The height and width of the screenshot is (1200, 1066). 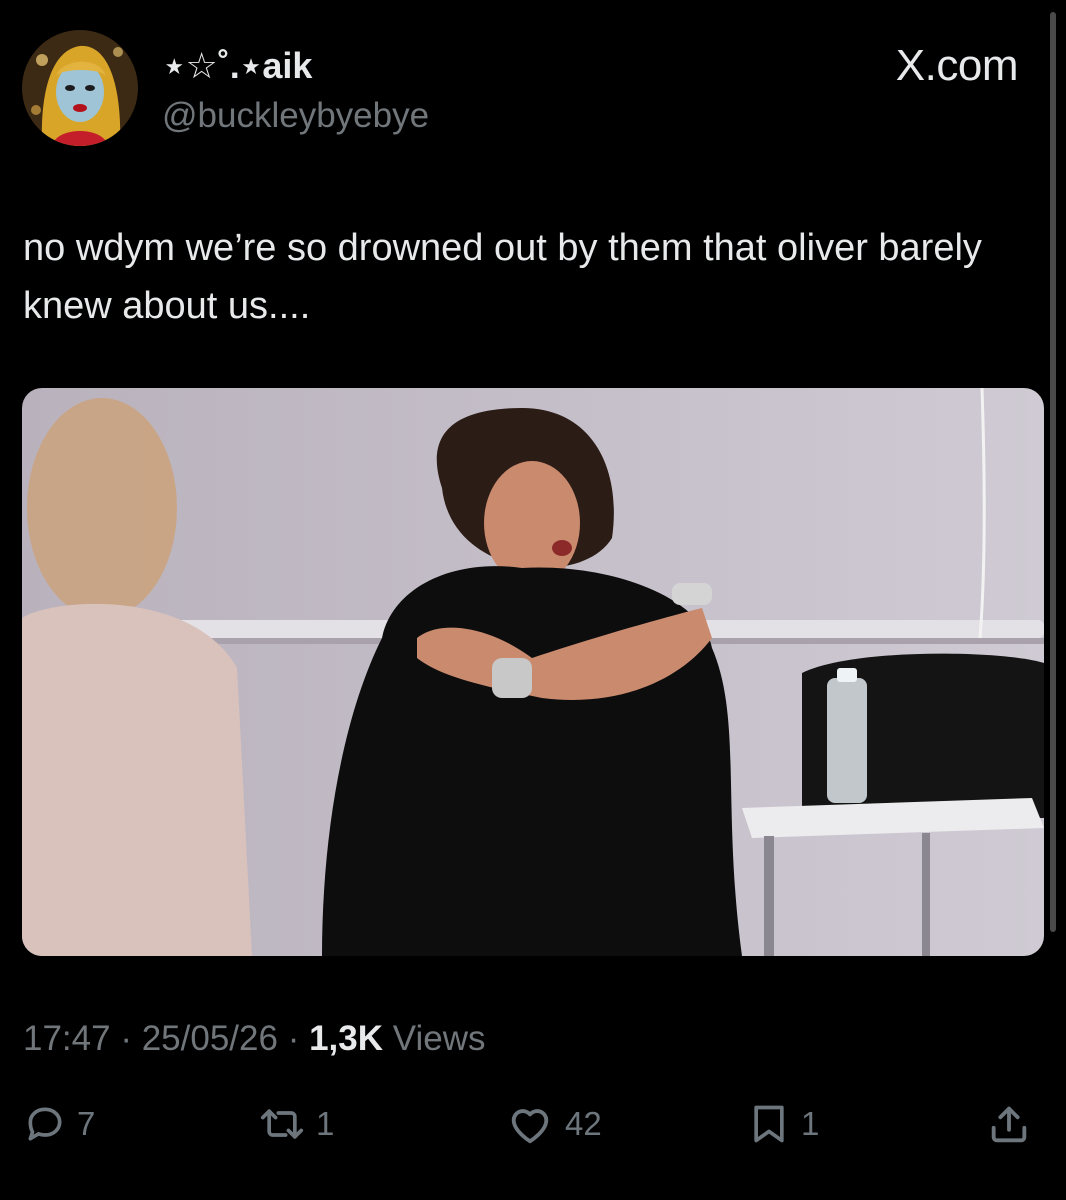 I want to click on reply-count: 7, so click(x=86, y=1123).